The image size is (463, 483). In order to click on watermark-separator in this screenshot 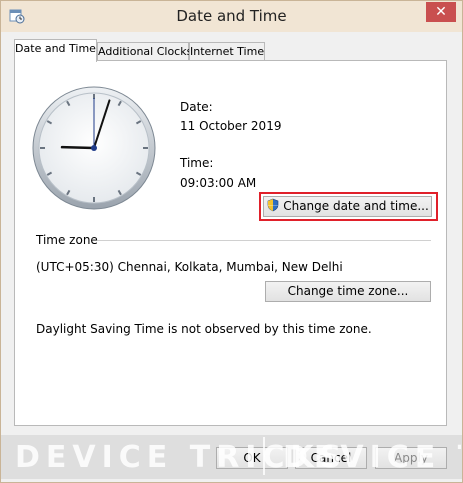, I will do `click(264, 456)`.